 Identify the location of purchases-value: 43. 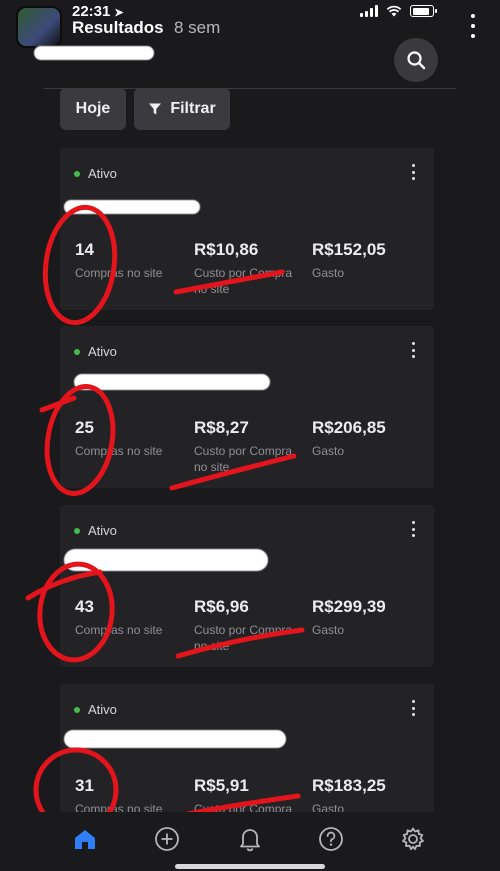
(84, 606).